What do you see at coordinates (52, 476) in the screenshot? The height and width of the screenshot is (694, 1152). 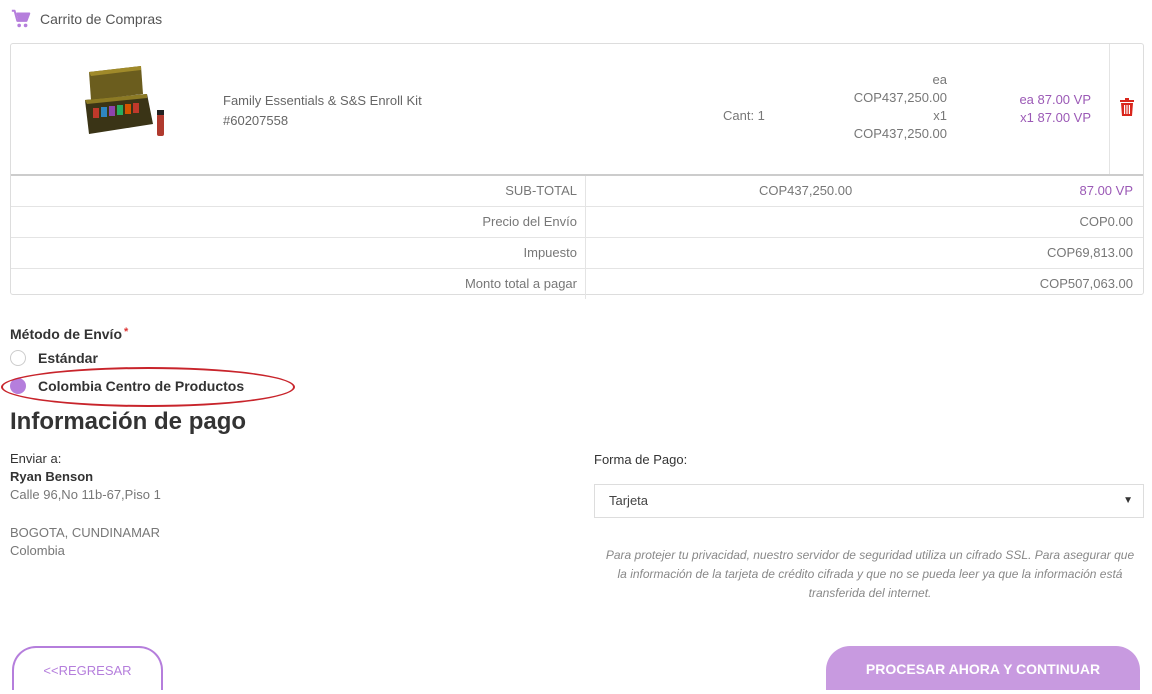 I see `recipient-name: Ryan Benson` at bounding box center [52, 476].